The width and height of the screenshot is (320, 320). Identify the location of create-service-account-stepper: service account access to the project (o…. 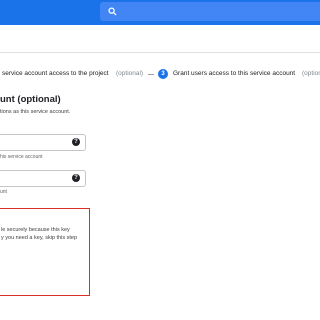
(160, 74).